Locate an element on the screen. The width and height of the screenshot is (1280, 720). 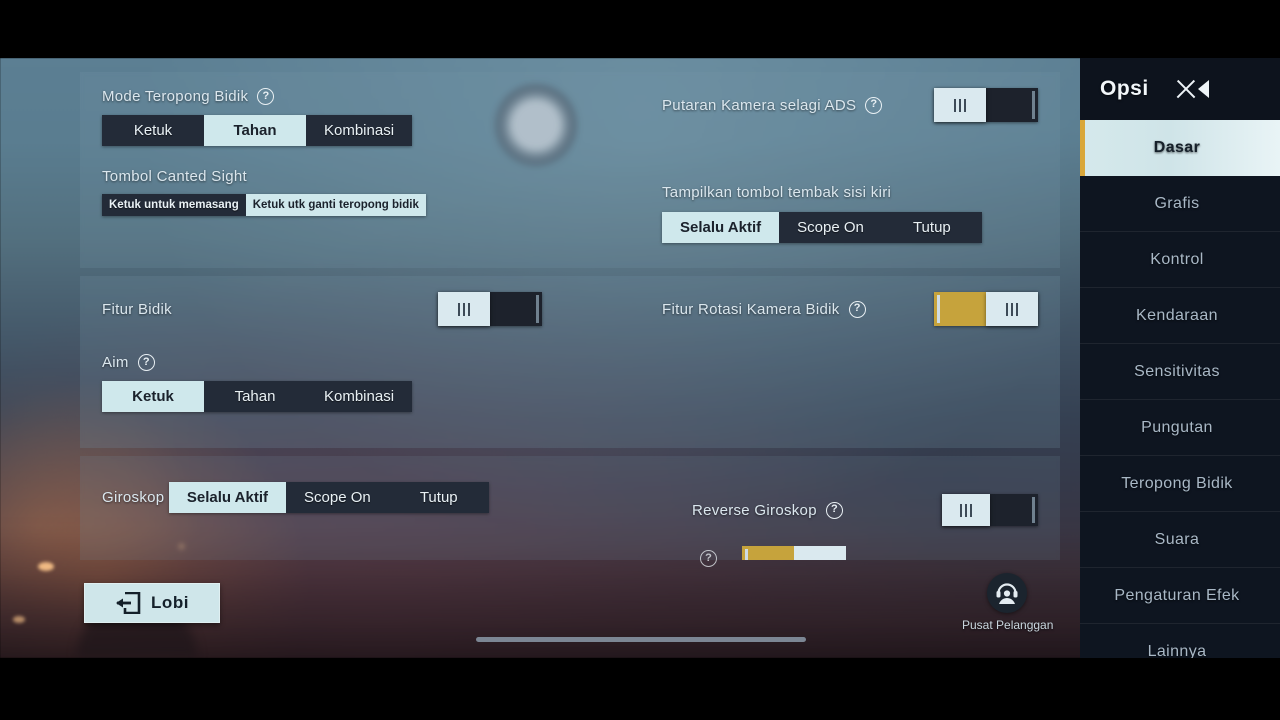
sidebar-item-grafis: Grafis is located at coordinates (1180, 204).